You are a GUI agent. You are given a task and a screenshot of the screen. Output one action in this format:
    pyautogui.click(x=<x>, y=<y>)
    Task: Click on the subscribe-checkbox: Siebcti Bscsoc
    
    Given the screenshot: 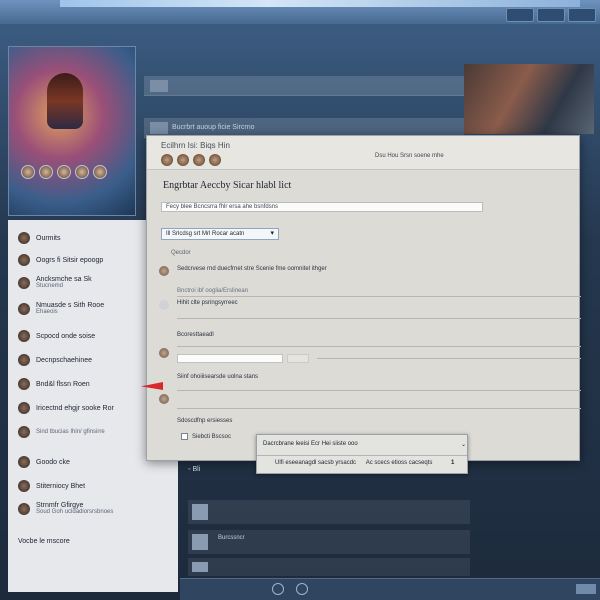 What is the action you would take?
    pyautogui.click(x=206, y=436)
    